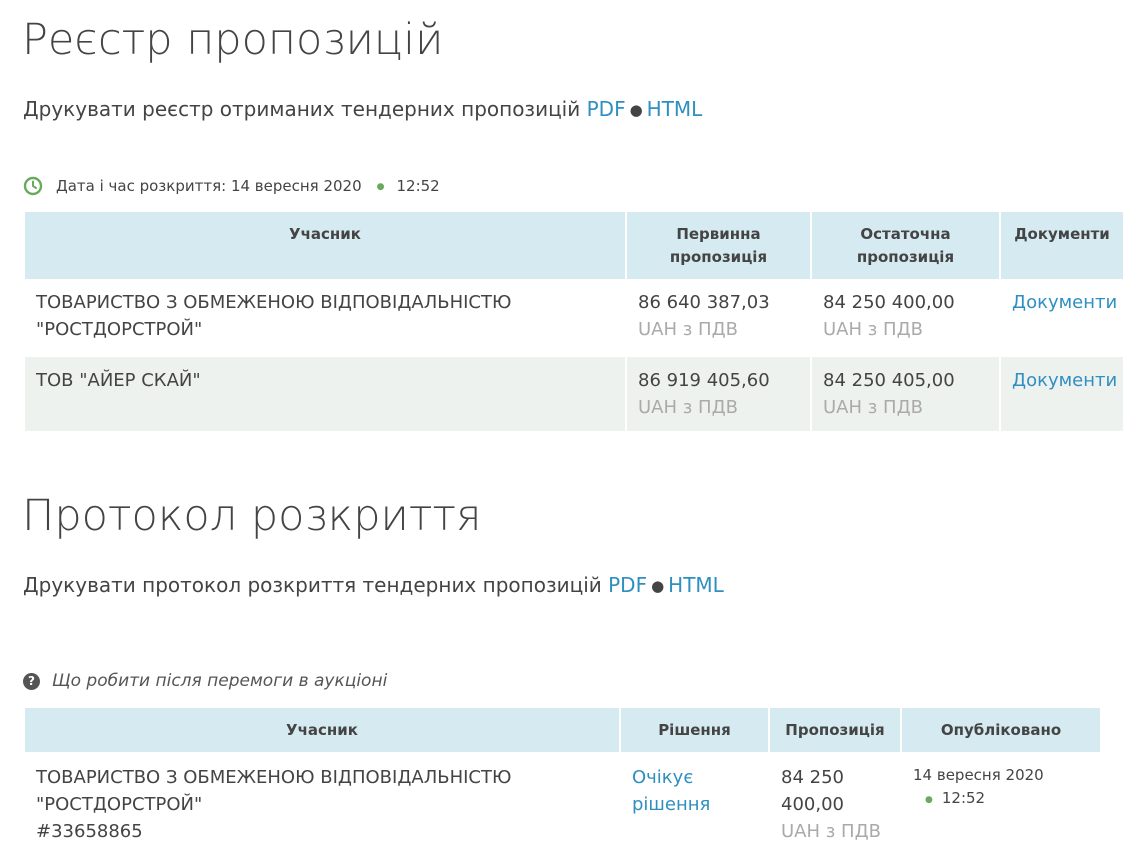 The height and width of the screenshot is (851, 1123). I want to click on published-time-line: ● 12:52, so click(1001, 800).